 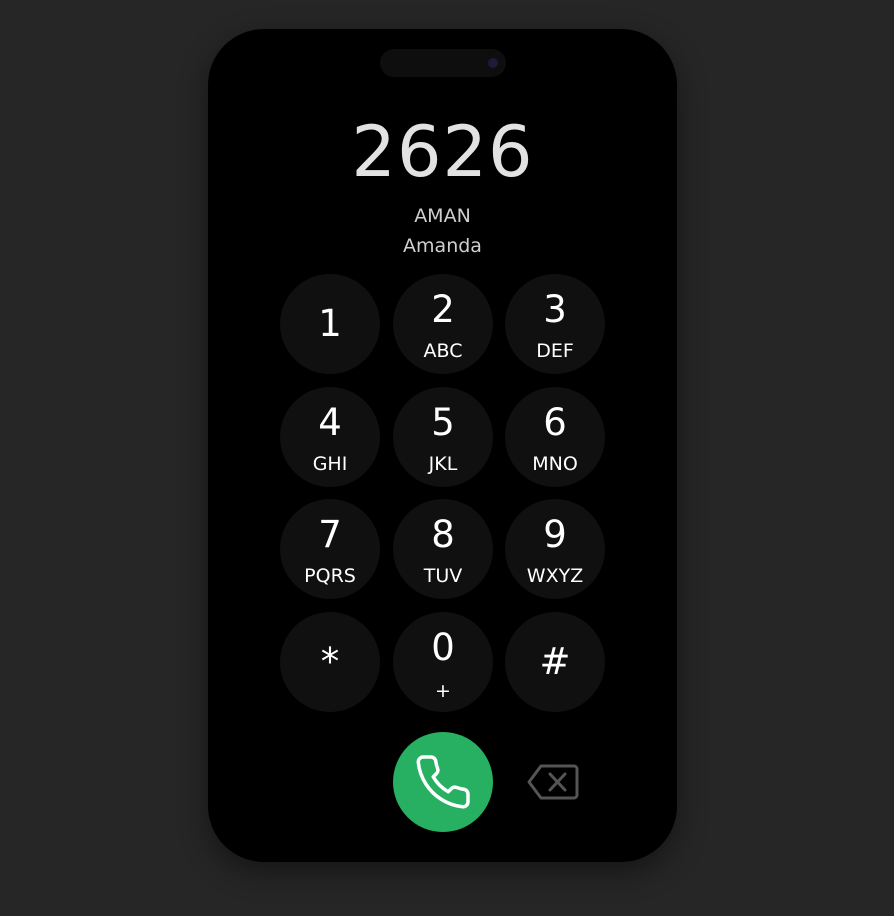 I want to click on key-0: 0 +, so click(x=443, y=662).